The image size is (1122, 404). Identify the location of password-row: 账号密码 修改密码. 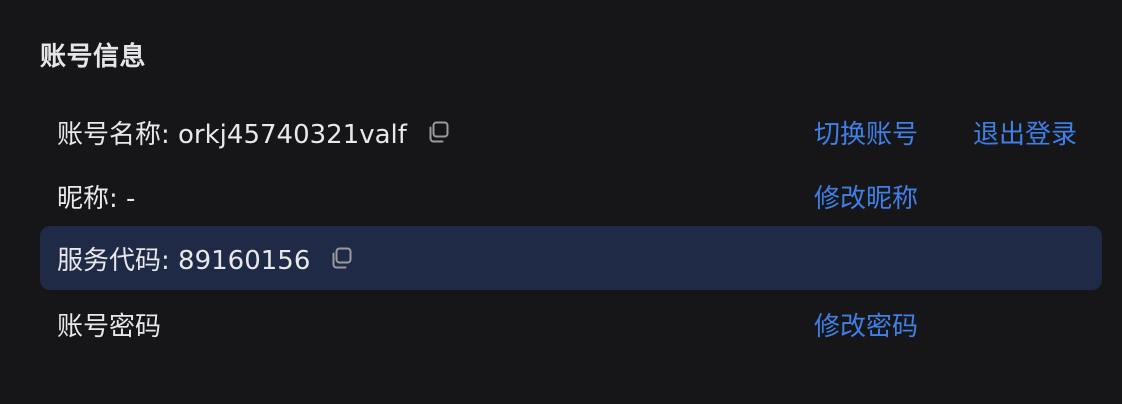
(571, 324).